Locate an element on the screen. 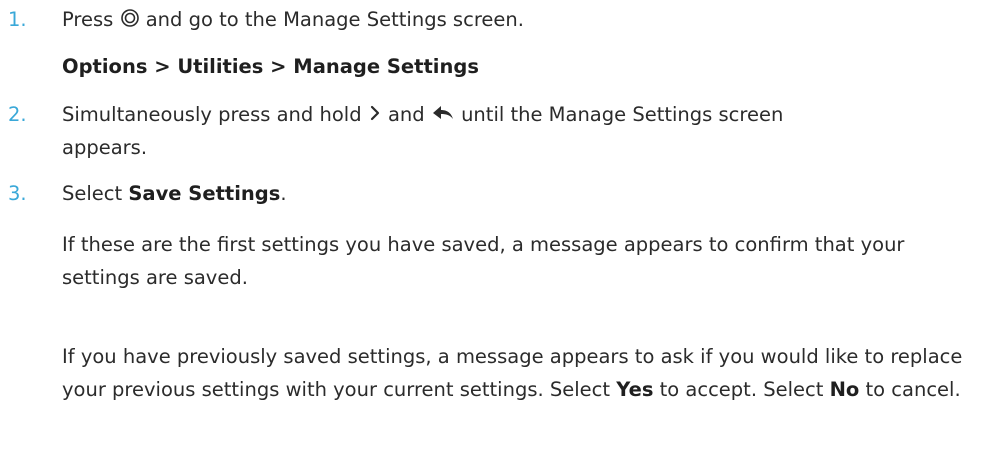 The width and height of the screenshot is (993, 475). step-3-text-after: . is located at coordinates (283, 193).